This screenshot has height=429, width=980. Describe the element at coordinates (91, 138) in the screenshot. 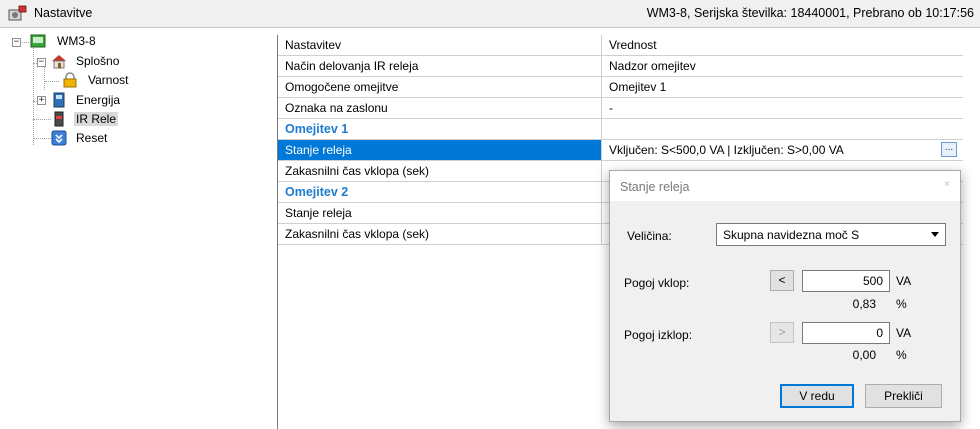

I see `tree-item-reset: Reset` at that location.